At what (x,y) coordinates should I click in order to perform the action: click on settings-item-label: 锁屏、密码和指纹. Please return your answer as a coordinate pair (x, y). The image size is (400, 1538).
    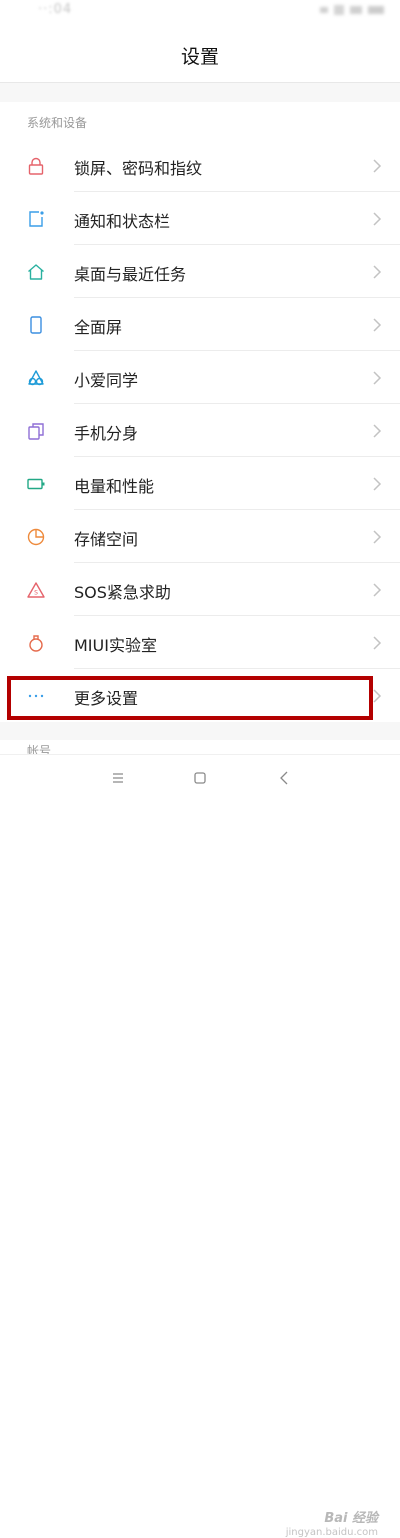
    Looking at the image, I should click on (138, 168).